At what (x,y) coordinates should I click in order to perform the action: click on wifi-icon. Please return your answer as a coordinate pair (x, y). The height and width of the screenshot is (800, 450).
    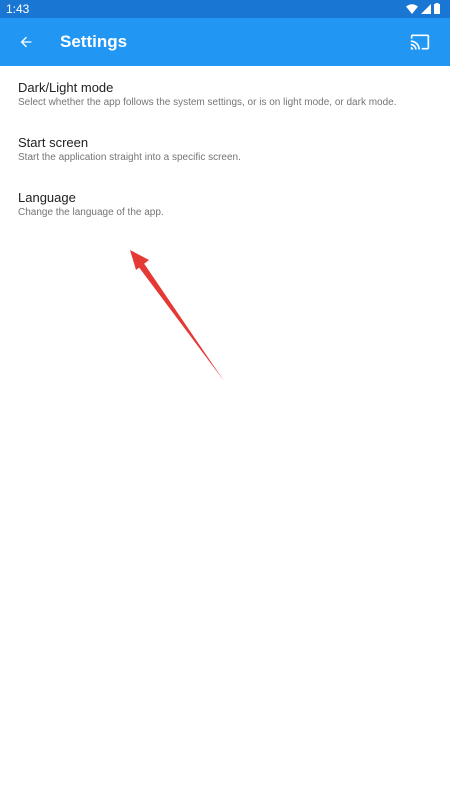
    Looking at the image, I should click on (412, 10).